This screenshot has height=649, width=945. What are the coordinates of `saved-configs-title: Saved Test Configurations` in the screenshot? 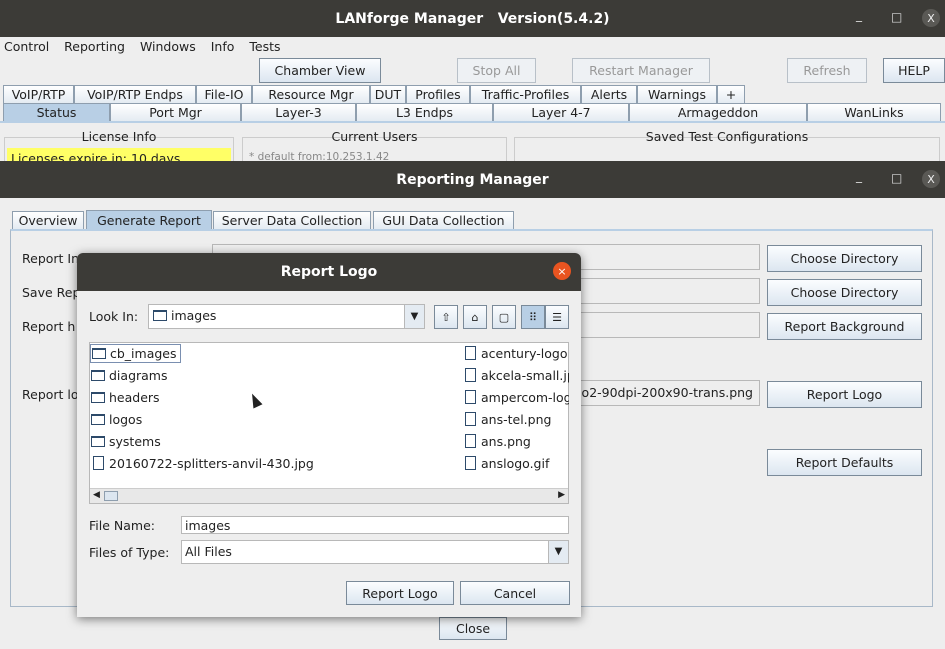 It's located at (727, 136).